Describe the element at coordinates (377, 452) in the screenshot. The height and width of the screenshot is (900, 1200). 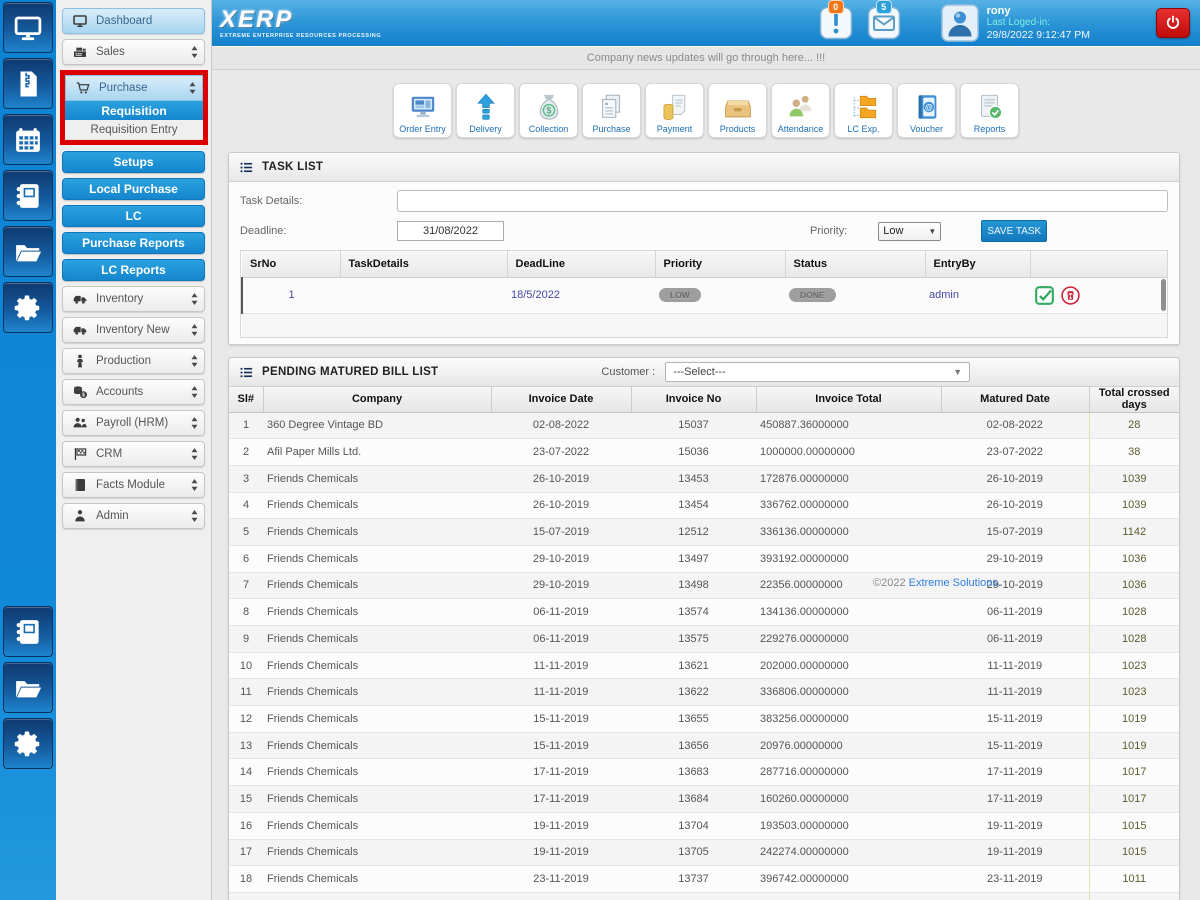
I see `bill-company-cell: Afil Paper Mills Ltd.` at that location.